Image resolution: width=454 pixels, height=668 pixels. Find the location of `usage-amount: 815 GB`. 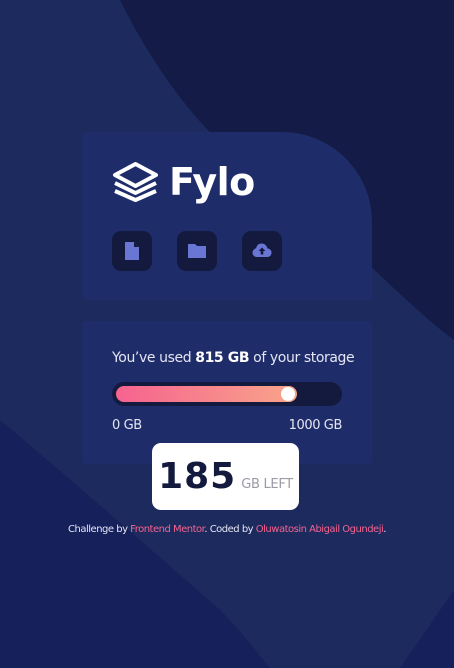

usage-amount: 815 GB is located at coordinates (222, 358).